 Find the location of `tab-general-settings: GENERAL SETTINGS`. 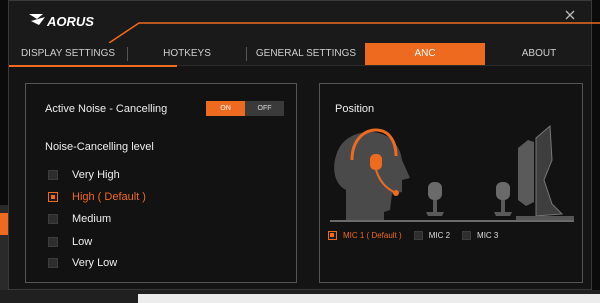

tab-general-settings: GENERAL SETTINGS is located at coordinates (306, 54).